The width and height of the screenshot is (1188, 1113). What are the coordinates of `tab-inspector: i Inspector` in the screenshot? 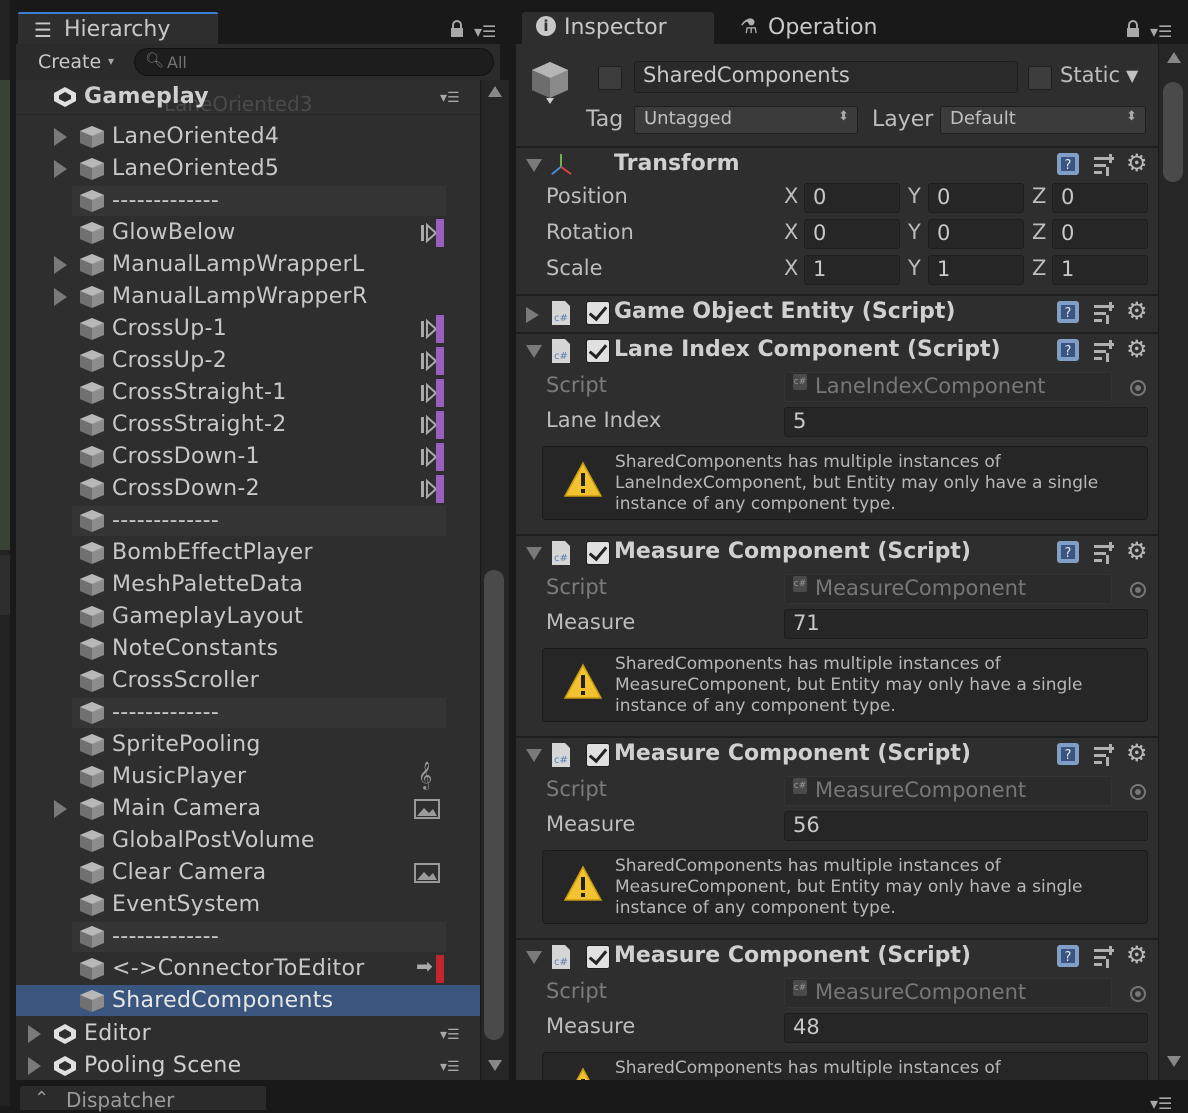 It's located at (618, 28).